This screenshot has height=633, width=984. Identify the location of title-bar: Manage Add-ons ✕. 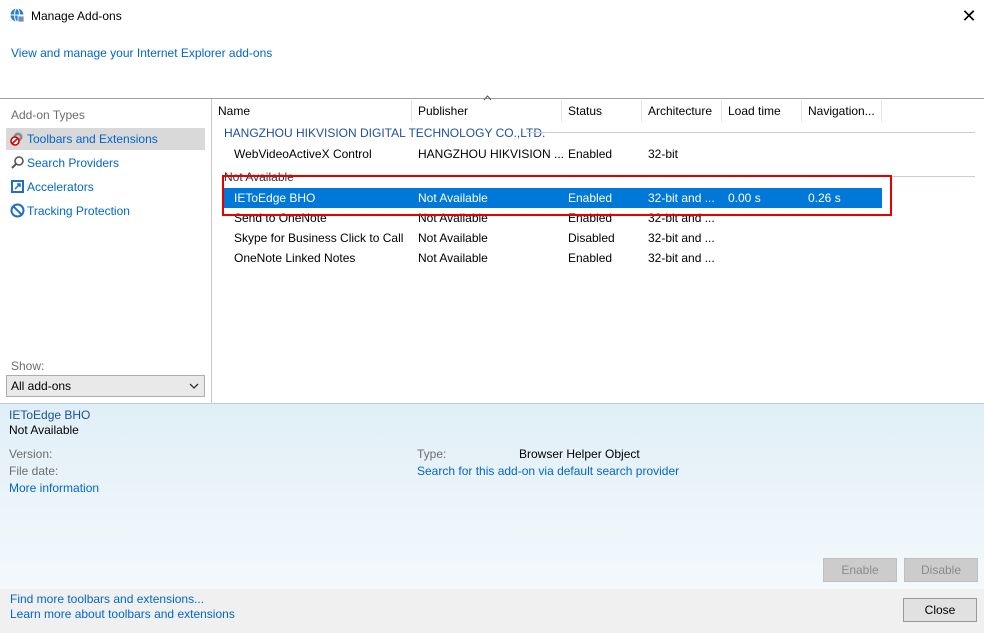
(492, 16).